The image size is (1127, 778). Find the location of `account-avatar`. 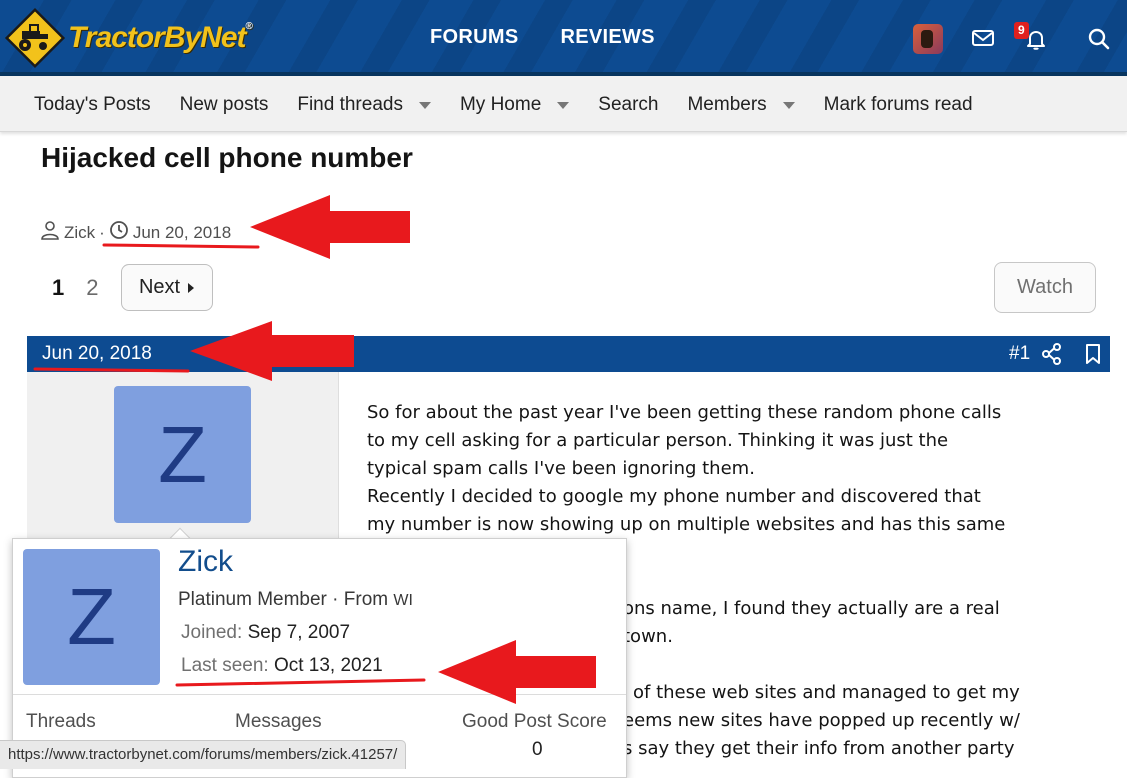

account-avatar is located at coordinates (928, 39).